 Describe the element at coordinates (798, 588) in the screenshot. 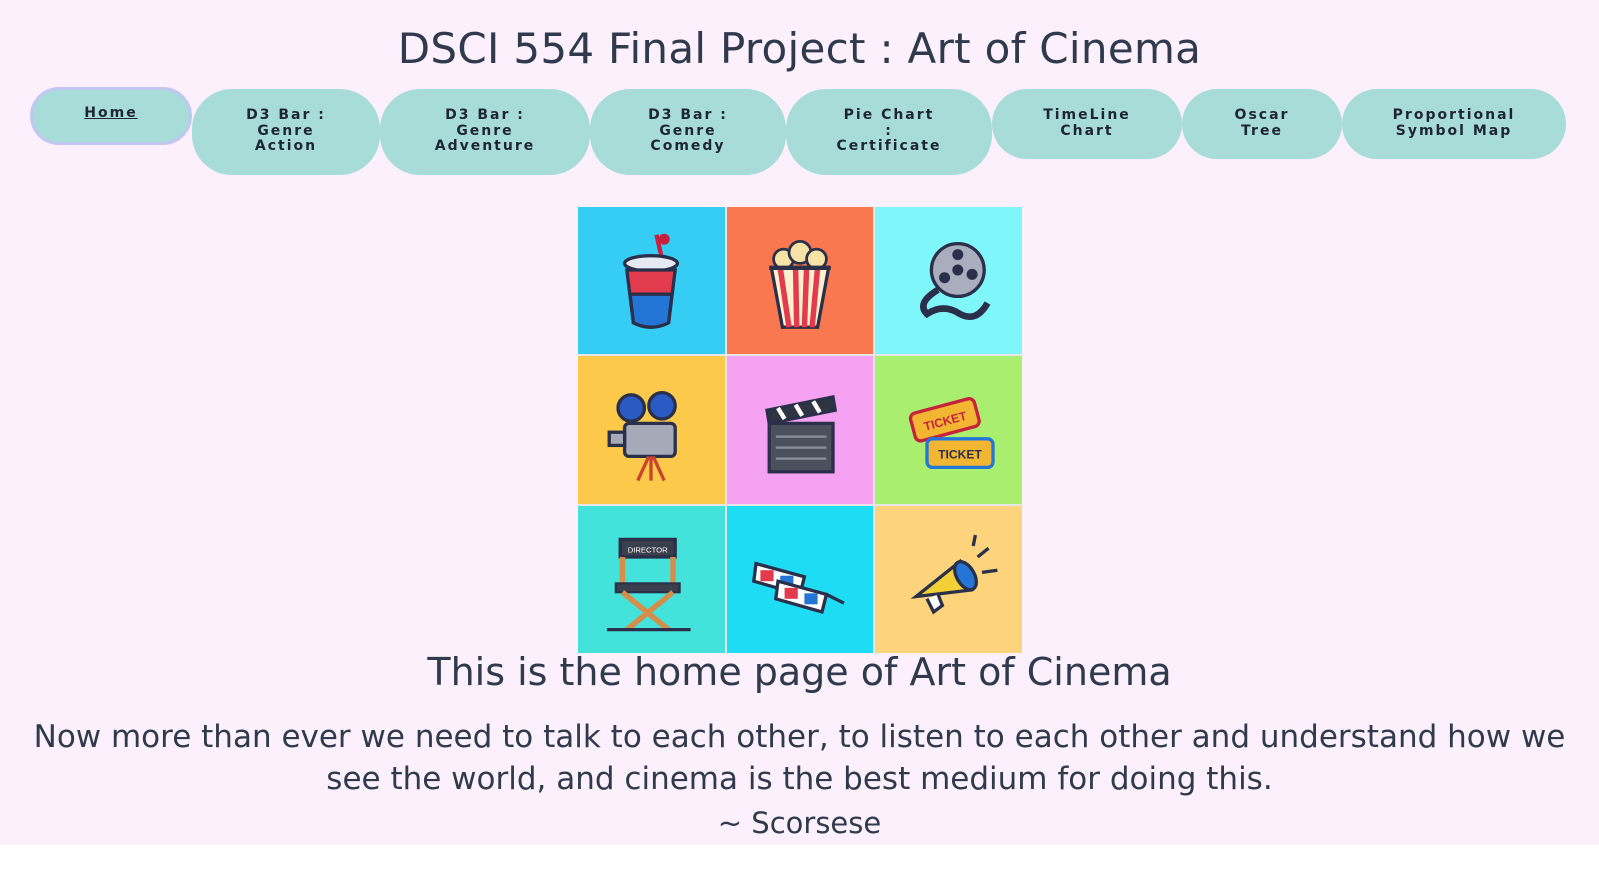

I see `3d-glasses-icon` at that location.